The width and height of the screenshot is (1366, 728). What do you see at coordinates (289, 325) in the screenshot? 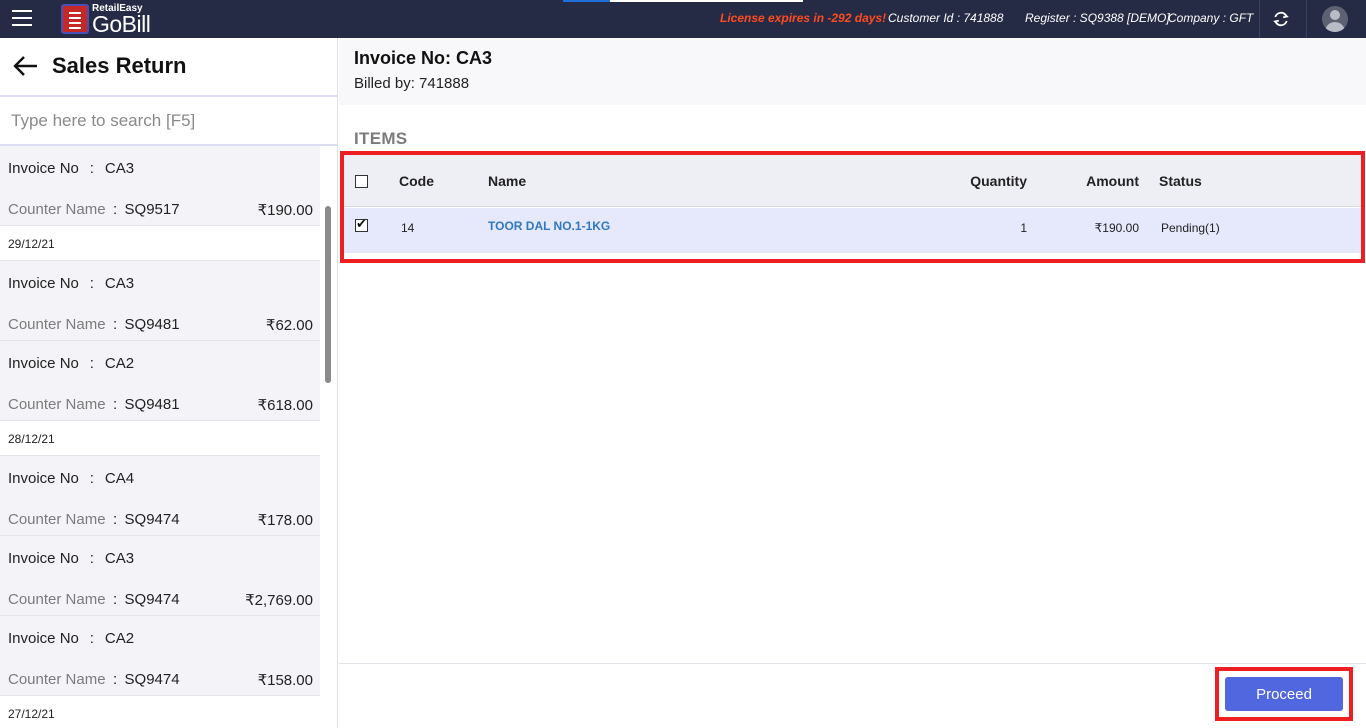
I see `invoice-amount: ₹62.00` at bounding box center [289, 325].